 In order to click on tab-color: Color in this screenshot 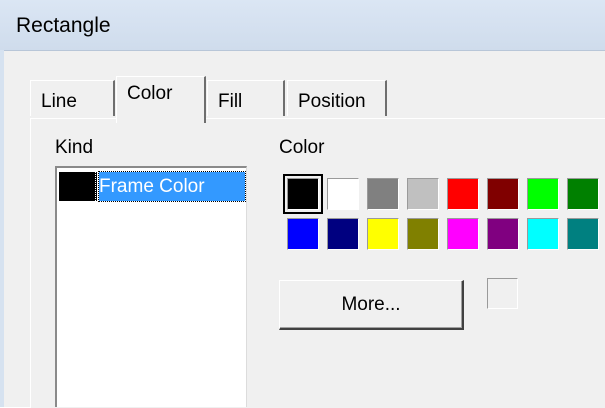, I will do `click(161, 99)`.